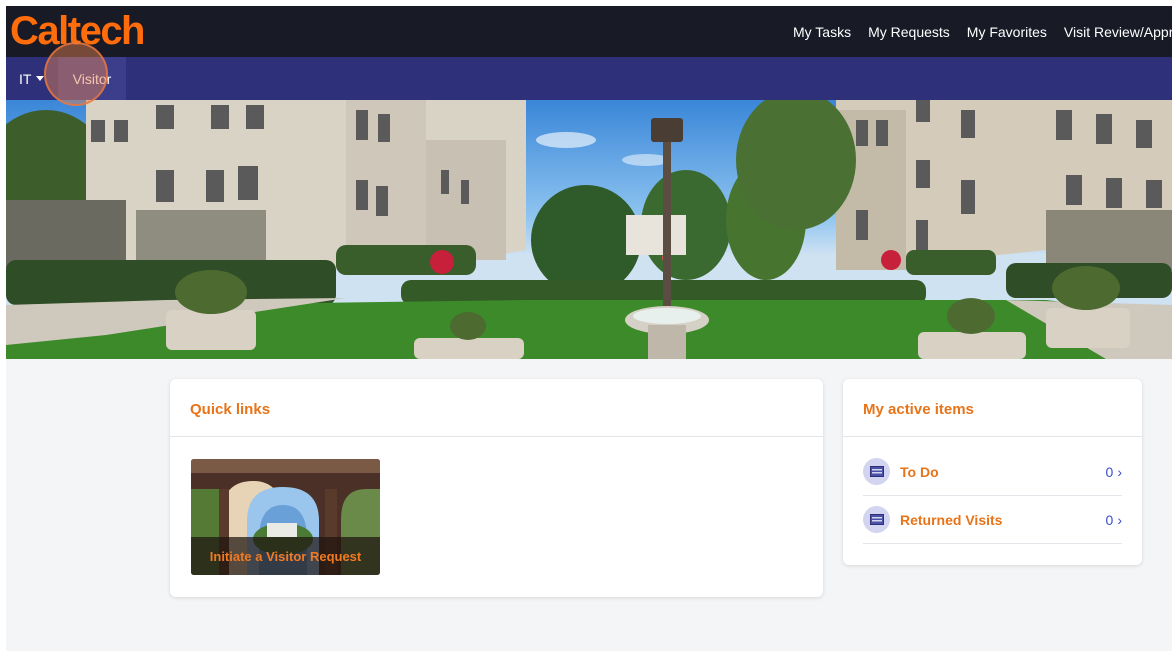 The width and height of the screenshot is (1174, 651). I want to click on item-label: To Do, so click(919, 471).